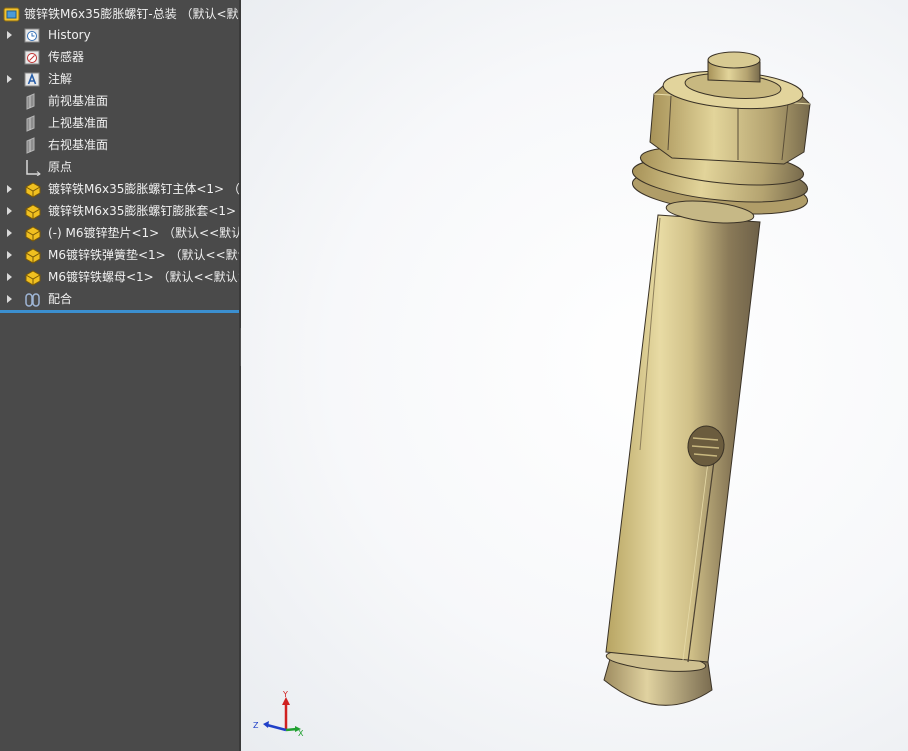 This screenshot has width=908, height=751. Describe the element at coordinates (60, 79) in the screenshot. I see `tree-item-label: 注解` at that location.